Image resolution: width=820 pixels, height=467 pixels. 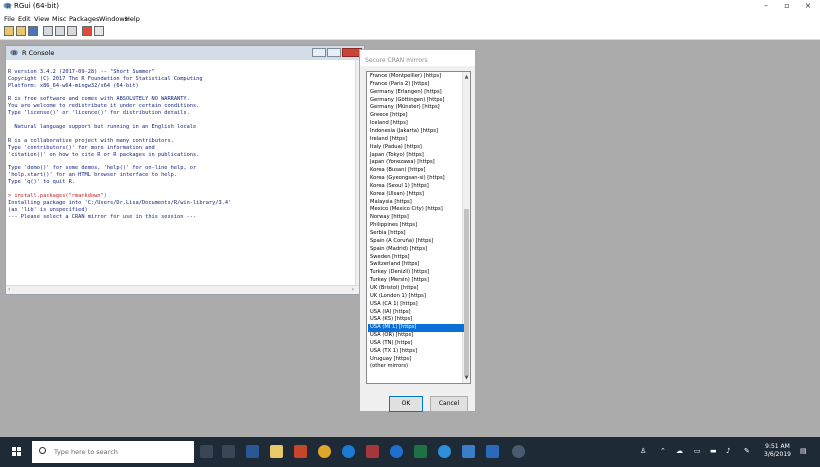 What do you see at coordinates (416, 366) in the screenshot?
I see `mirror-item: (other mirrors)` at bounding box center [416, 366].